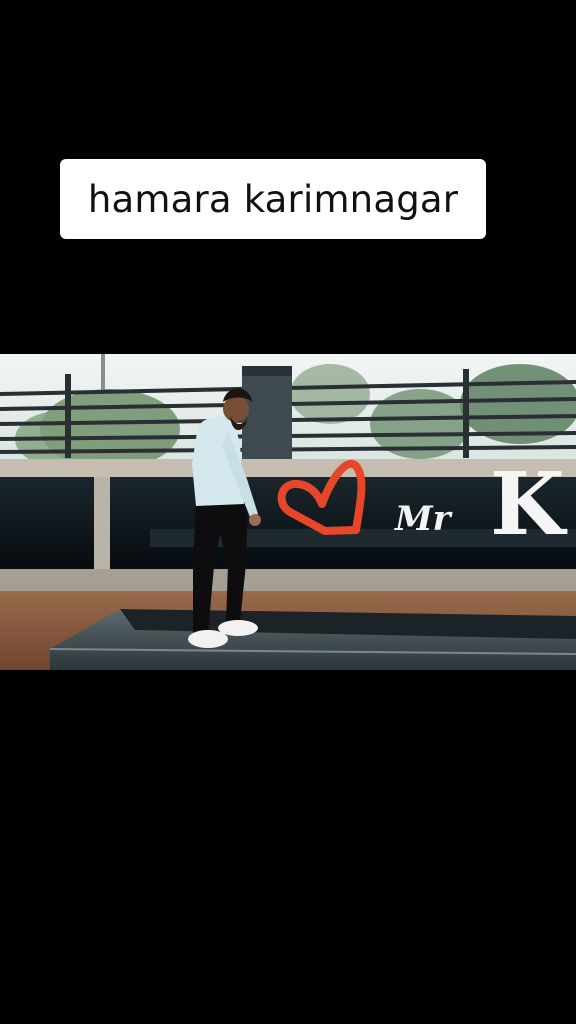 The width and height of the screenshot is (576, 1024). I want to click on caption-box: hamara karimnagar, so click(273, 199).